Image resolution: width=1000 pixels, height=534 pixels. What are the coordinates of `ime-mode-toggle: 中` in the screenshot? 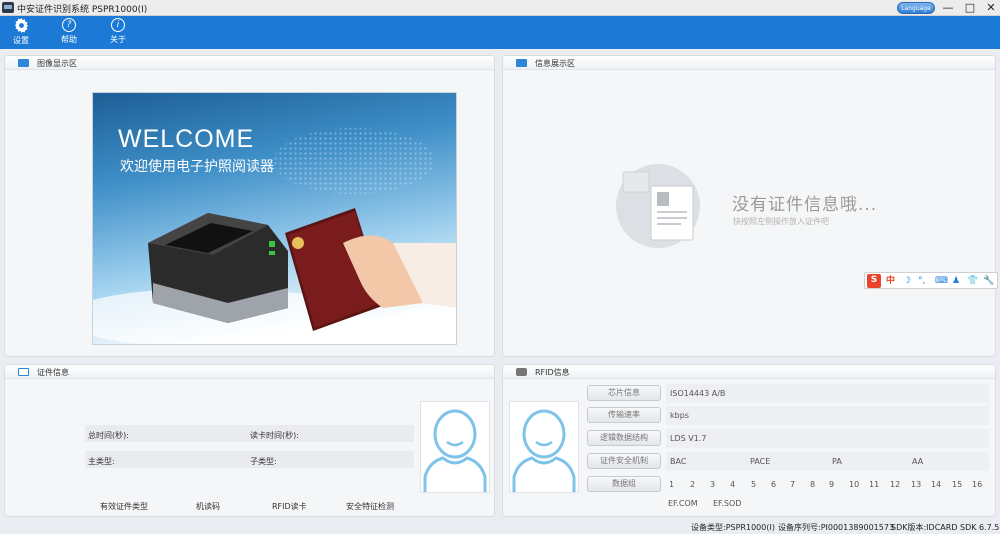 It's located at (890, 281).